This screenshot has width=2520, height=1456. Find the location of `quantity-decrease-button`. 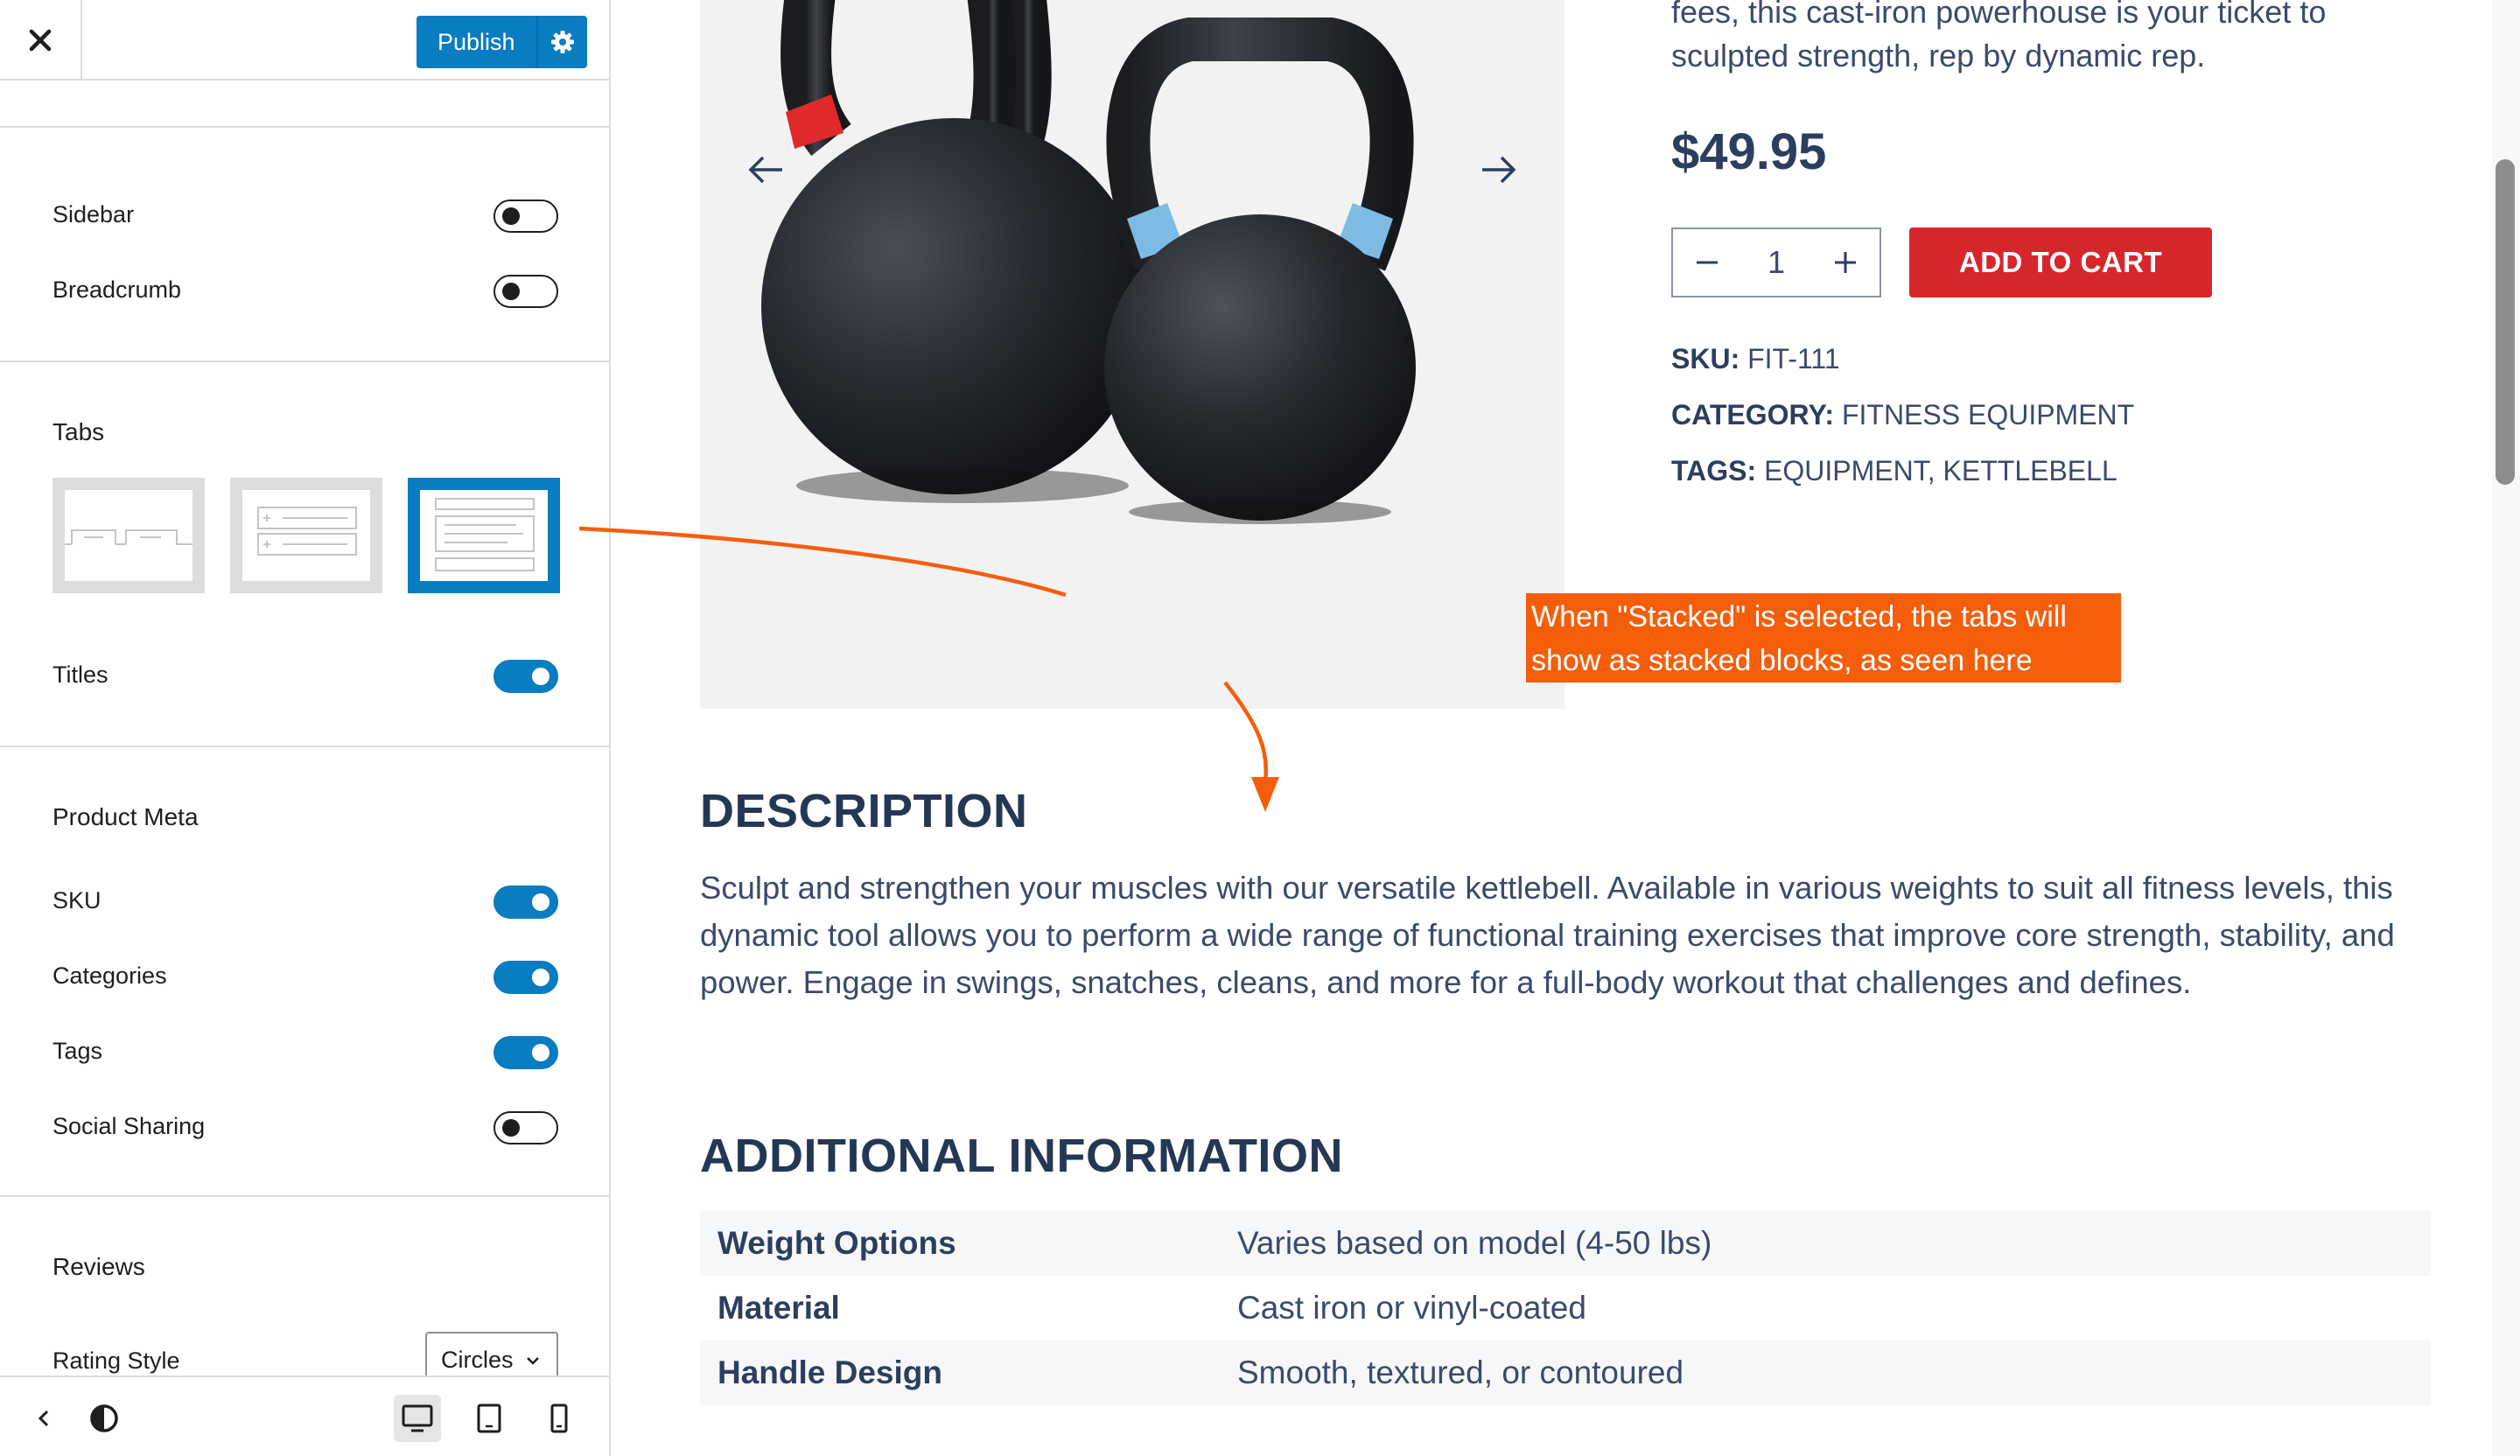

quantity-decrease-button is located at coordinates (1707, 262).